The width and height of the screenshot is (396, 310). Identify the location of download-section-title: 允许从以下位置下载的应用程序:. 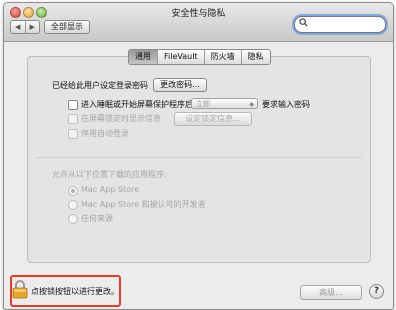
(109, 174).